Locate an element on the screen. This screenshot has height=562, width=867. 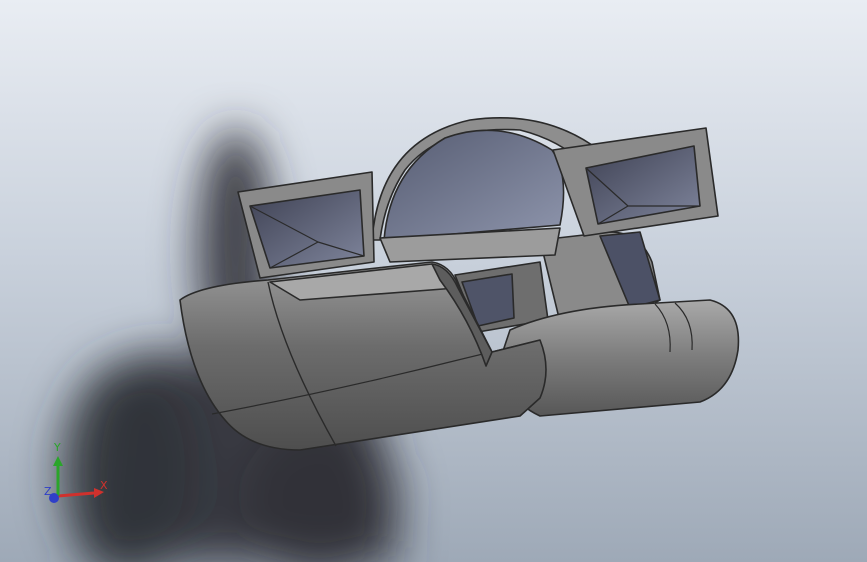
triad-x-label: X is located at coordinates (104, 485).